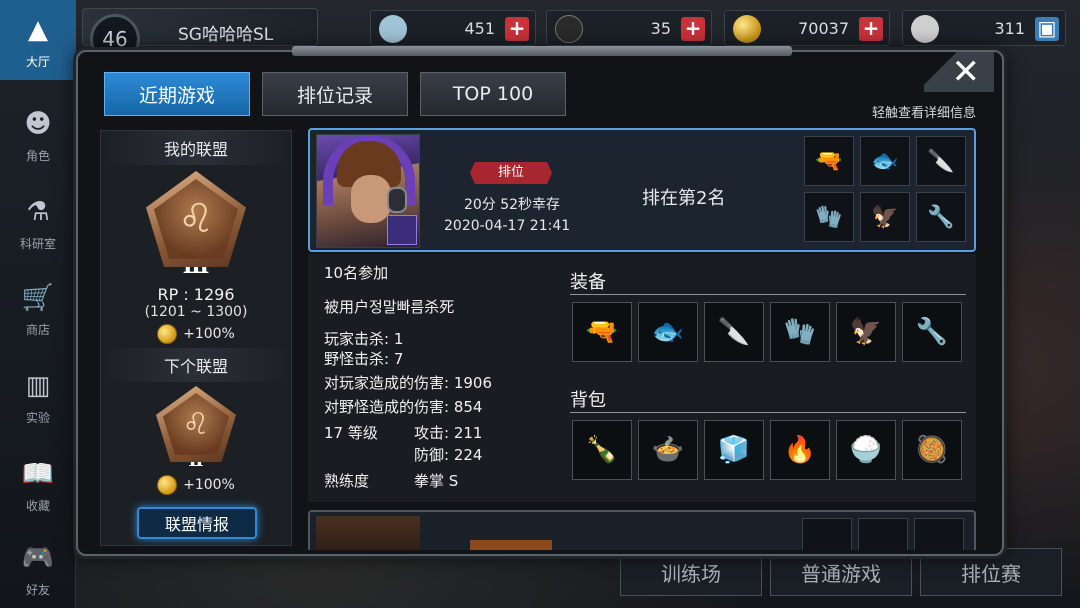  Describe the element at coordinates (959, 72) in the screenshot. I see `close-button: ✕` at that location.